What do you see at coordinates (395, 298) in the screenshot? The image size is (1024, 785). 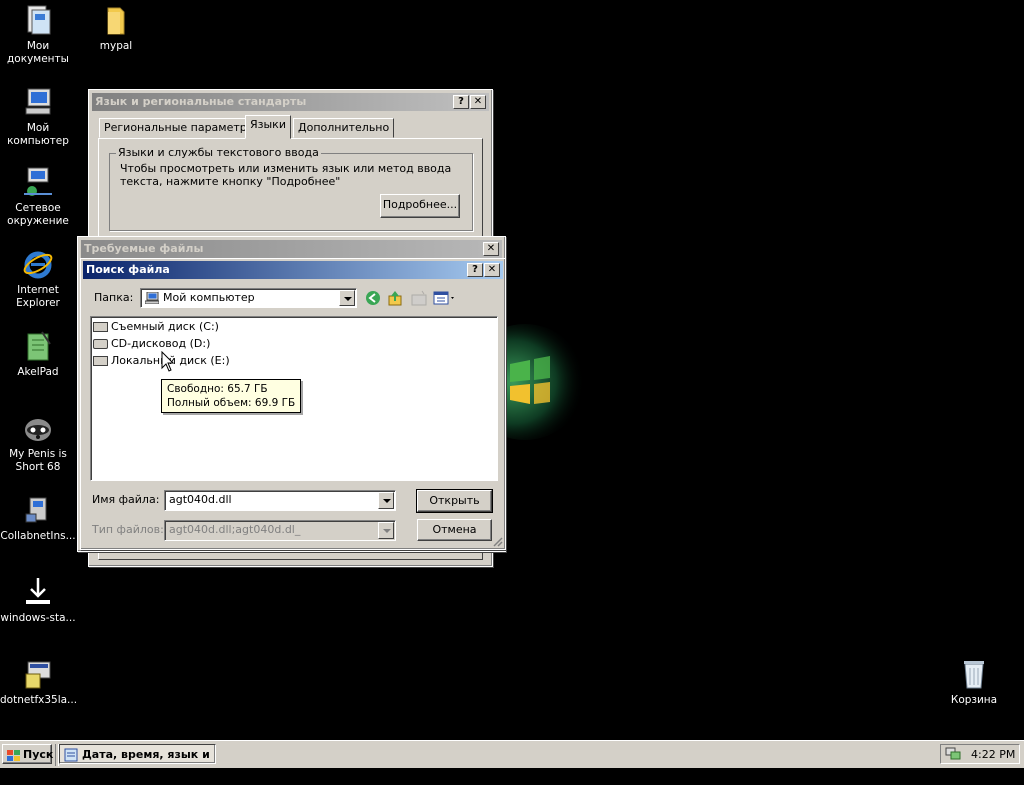 I see `up-folder-icon` at bounding box center [395, 298].